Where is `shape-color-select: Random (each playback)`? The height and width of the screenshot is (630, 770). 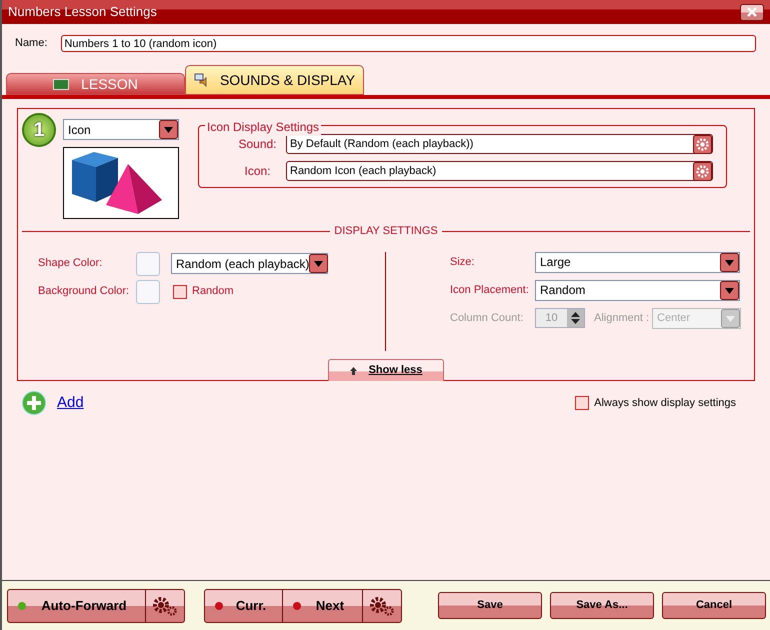
shape-color-select: Random (each playback) is located at coordinates (249, 263).